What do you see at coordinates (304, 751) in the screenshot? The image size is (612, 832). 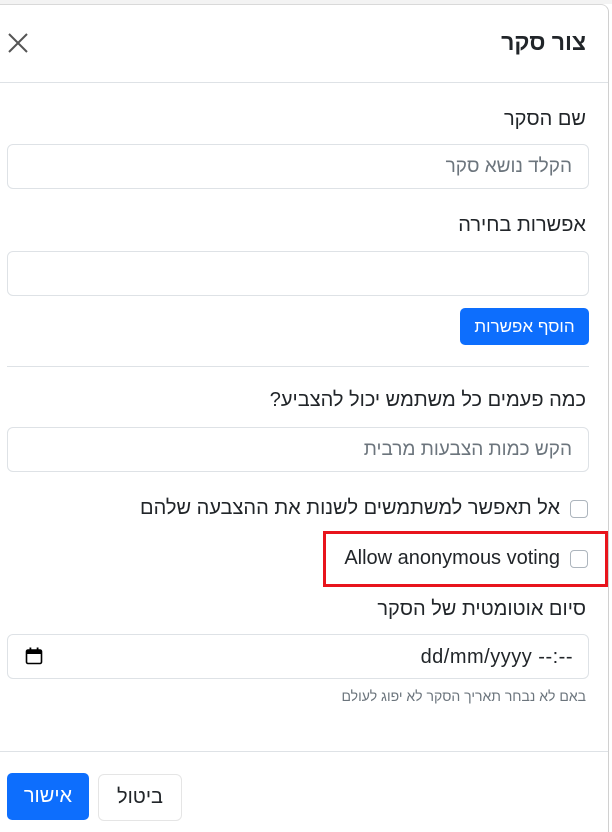 I see `modal-footer-divider` at bounding box center [304, 751].